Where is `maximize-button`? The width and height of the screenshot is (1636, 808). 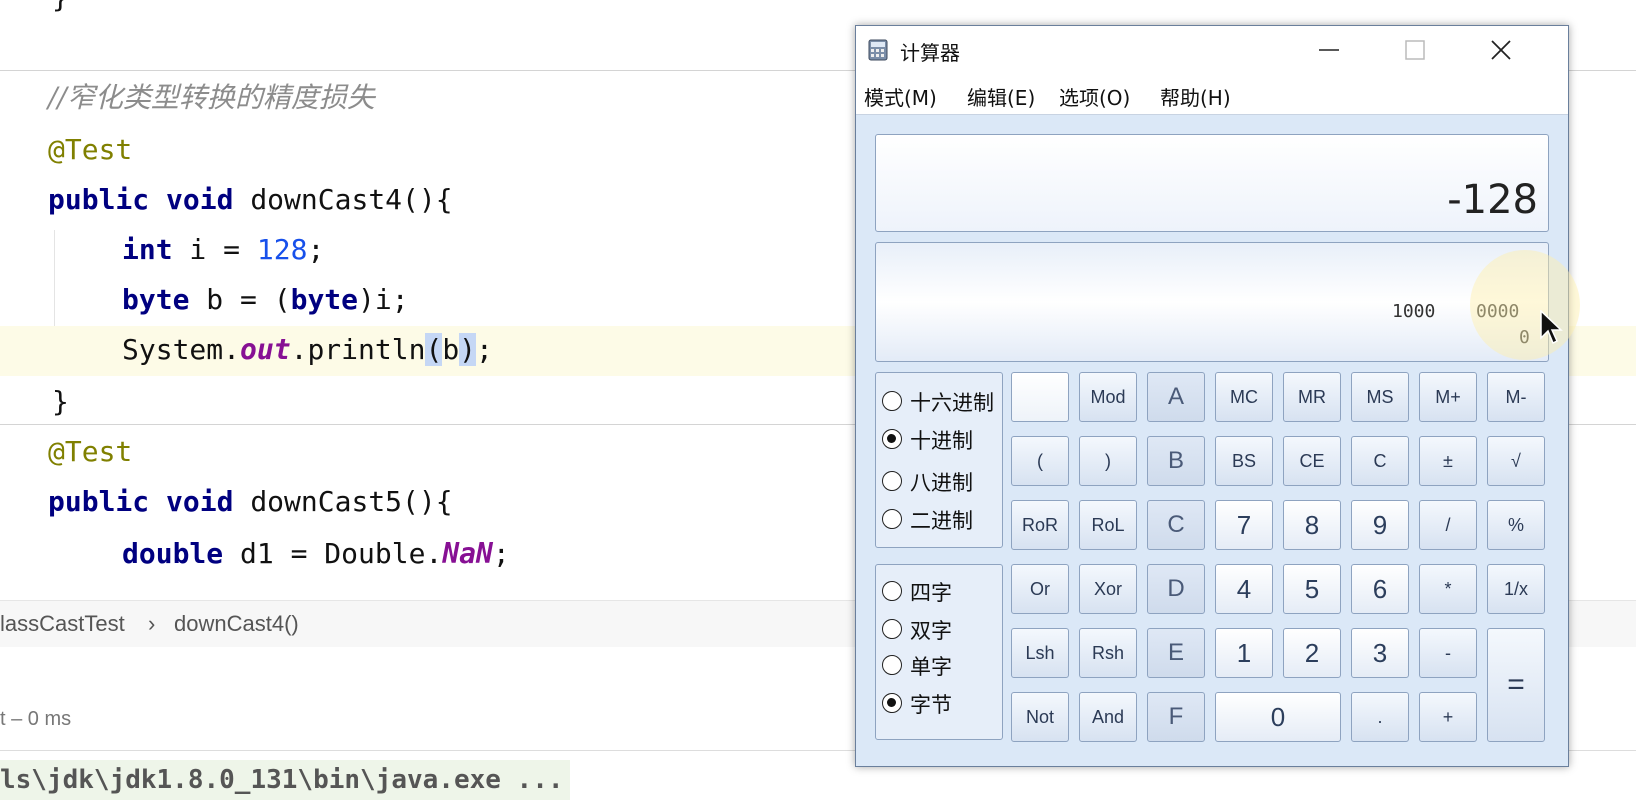
maximize-button is located at coordinates (1415, 50).